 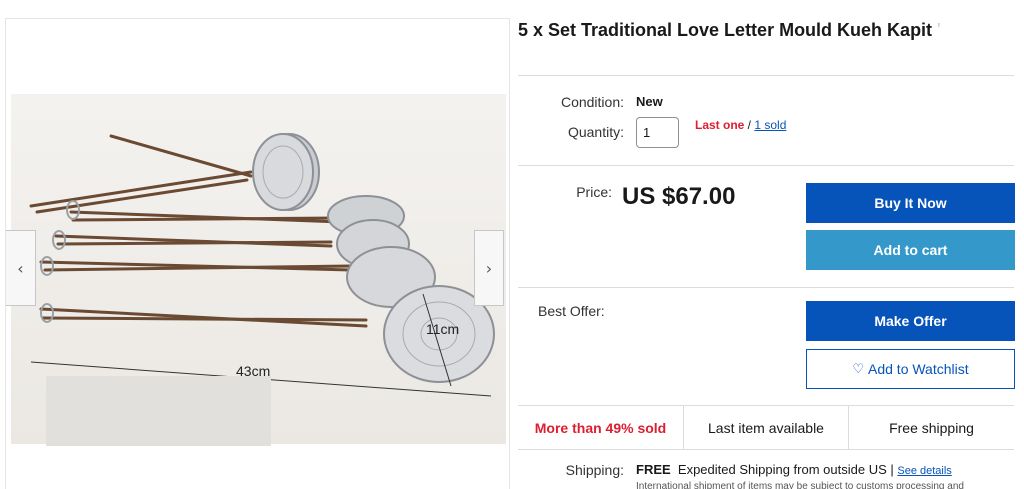 I want to click on best-offer-label: Best Offer:, so click(x=571, y=311).